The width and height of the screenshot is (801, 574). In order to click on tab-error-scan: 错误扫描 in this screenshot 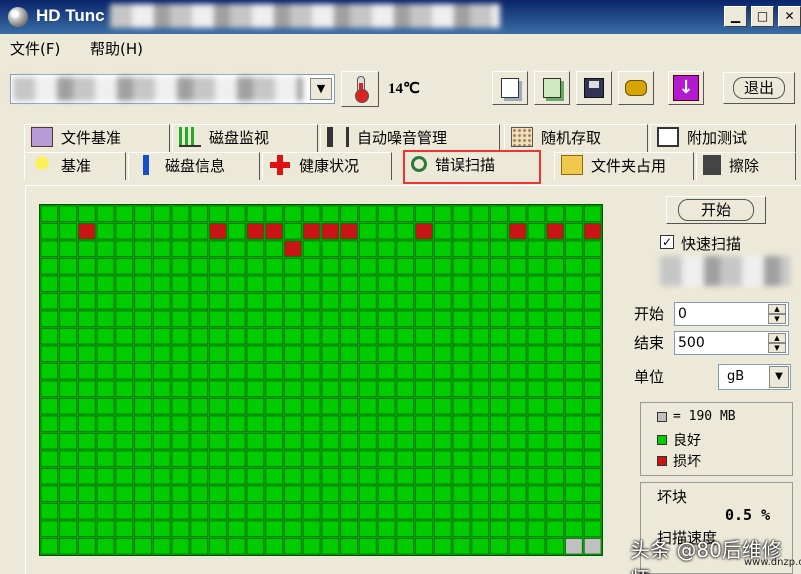, I will do `click(472, 167)`.